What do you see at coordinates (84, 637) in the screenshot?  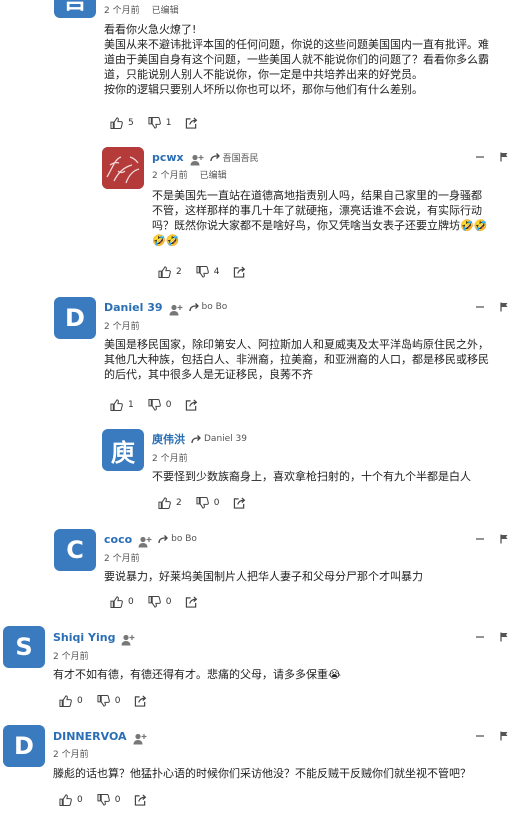 I see `author-name: Shiqi Ying` at bounding box center [84, 637].